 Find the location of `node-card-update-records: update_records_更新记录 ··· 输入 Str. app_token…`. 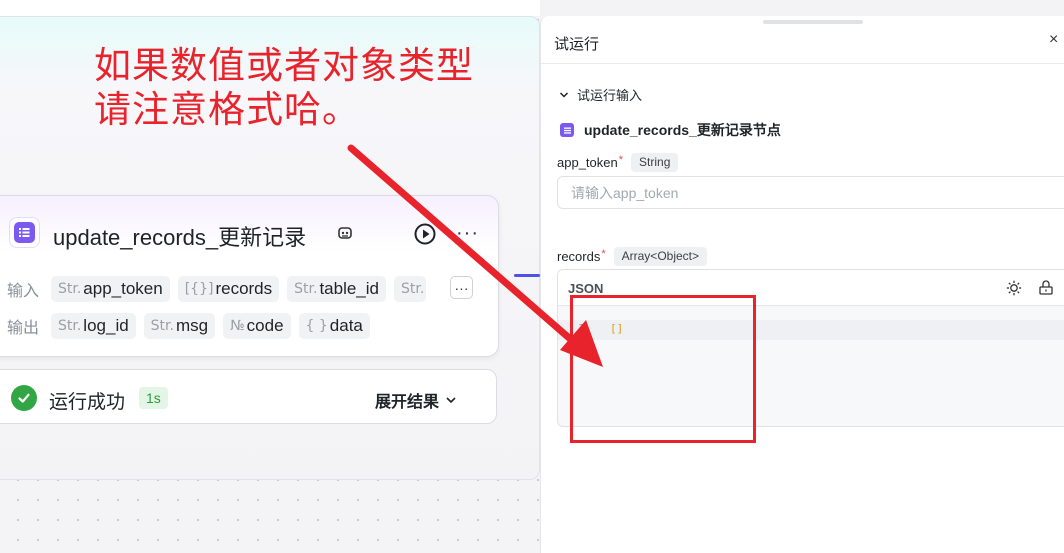

node-card-update-records: update_records_更新记录 ··· 输入 Str. app_token… is located at coordinates (249, 276).